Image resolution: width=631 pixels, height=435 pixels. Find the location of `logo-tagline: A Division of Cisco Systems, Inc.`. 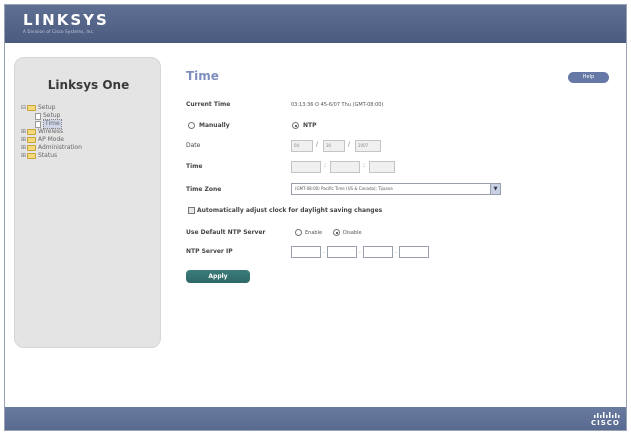

logo-tagline: A Division of Cisco Systems, Inc. is located at coordinates (59, 31).